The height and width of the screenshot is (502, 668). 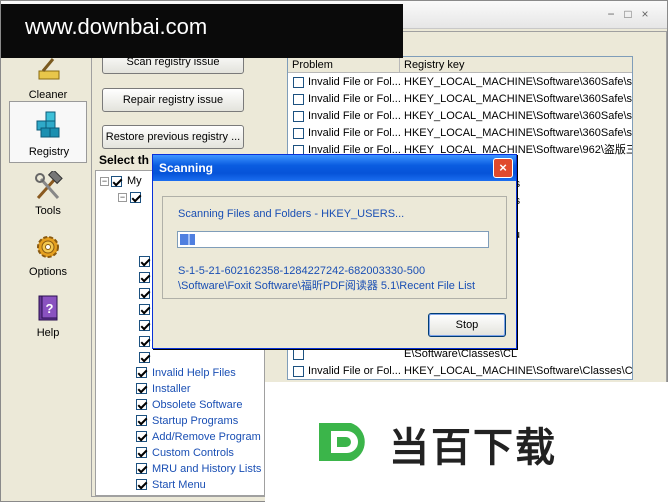 I want to click on repair-registry-label: Repair registry issue, so click(x=173, y=100).